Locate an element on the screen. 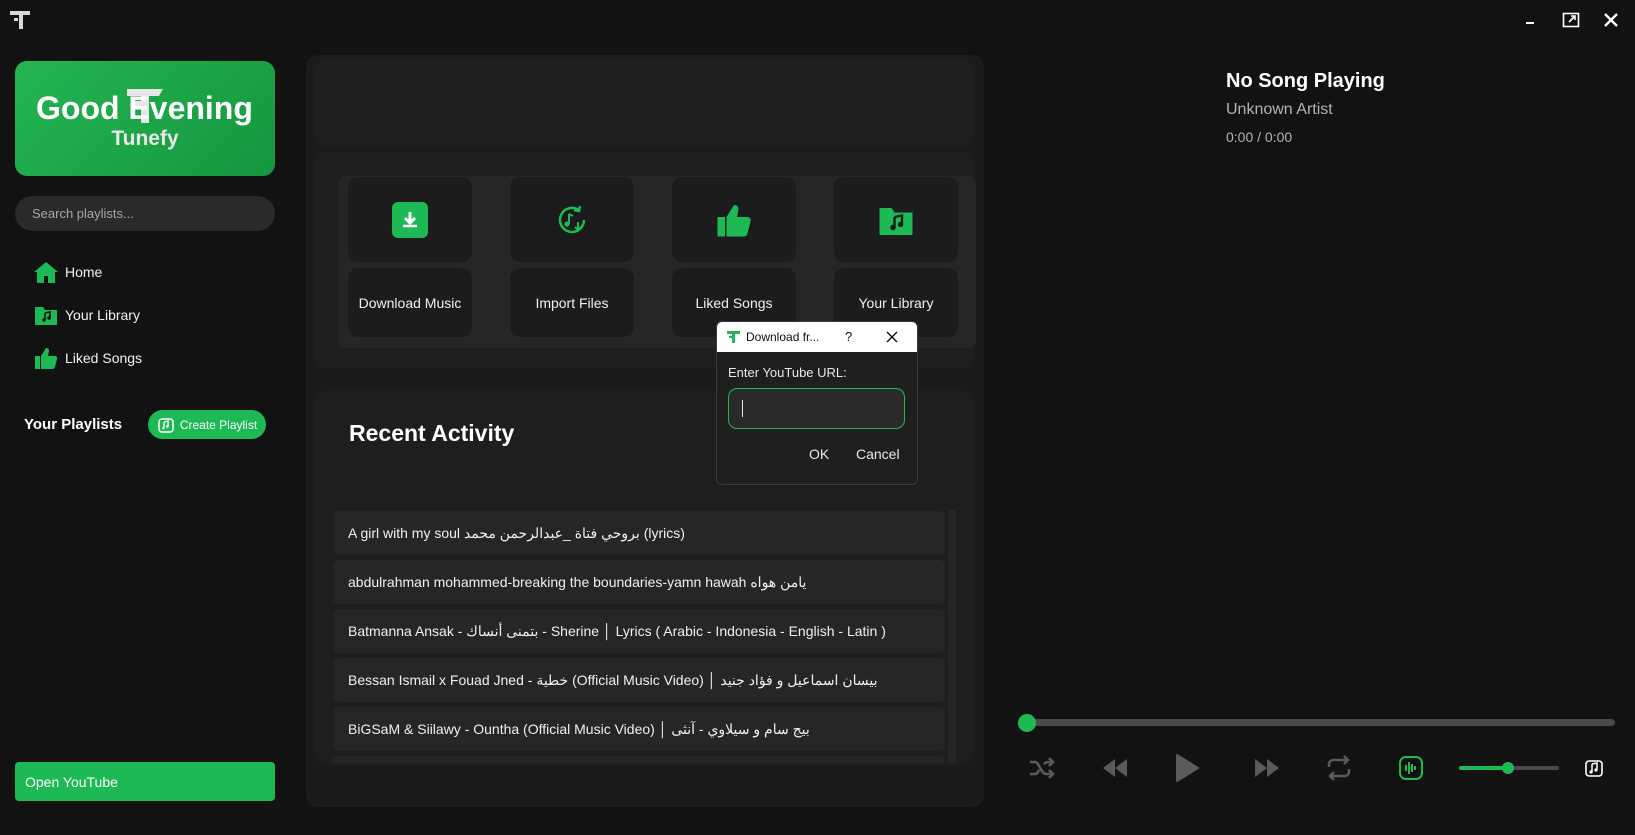 The image size is (1635, 835). action-download-music: Download Music is located at coordinates (410, 262).